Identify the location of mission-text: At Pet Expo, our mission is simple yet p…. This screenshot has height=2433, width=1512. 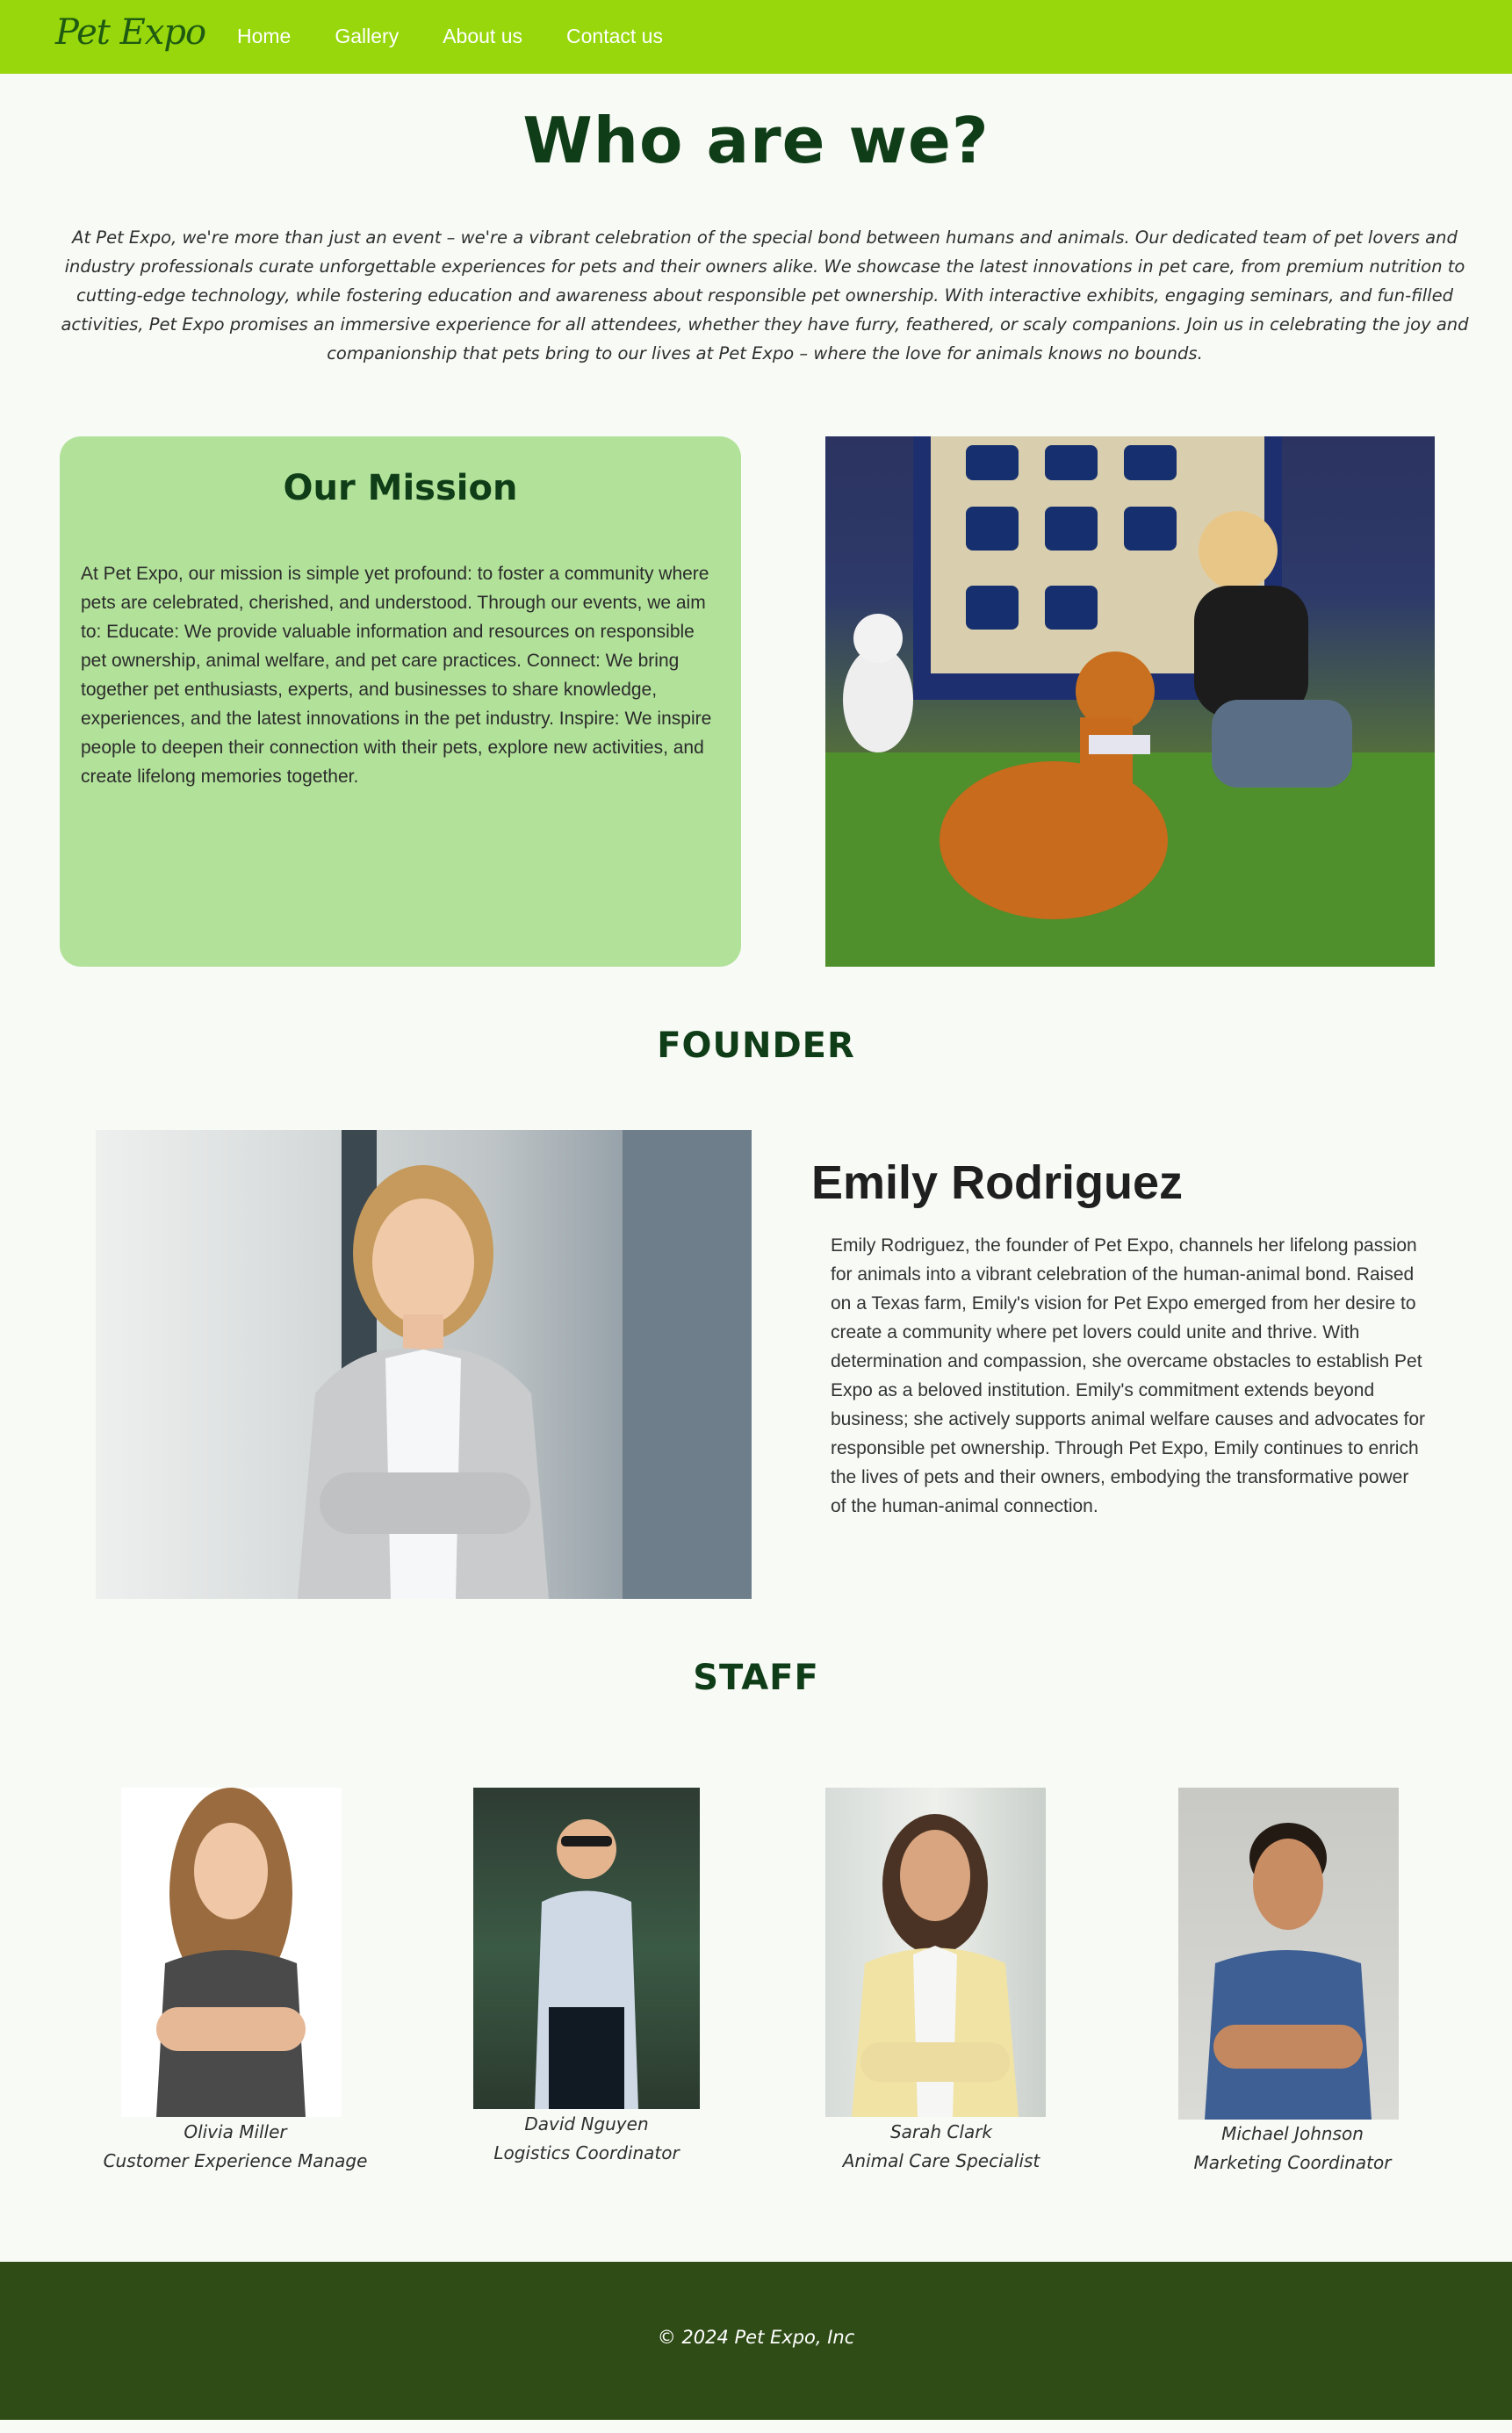
(396, 675).